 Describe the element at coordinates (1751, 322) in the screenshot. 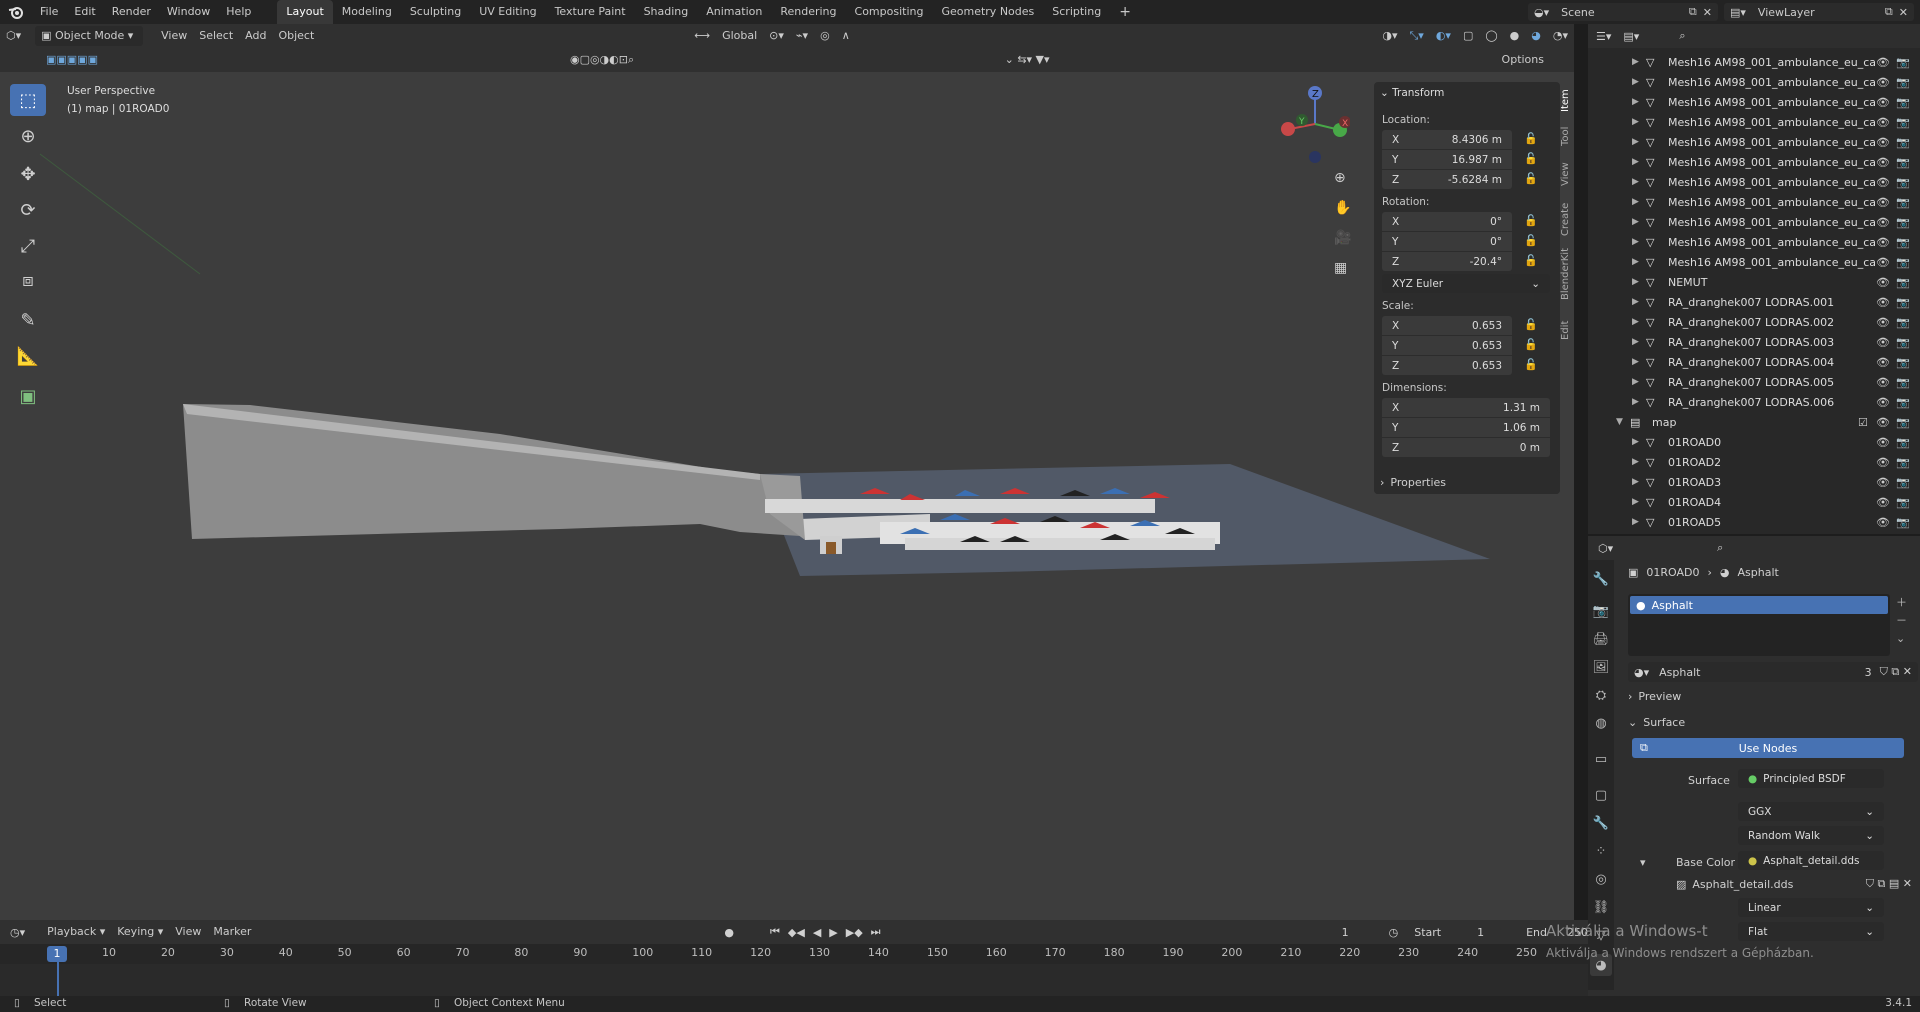

I see `outliner-item-name: RA_dranghek007 LODRAS.002` at that location.